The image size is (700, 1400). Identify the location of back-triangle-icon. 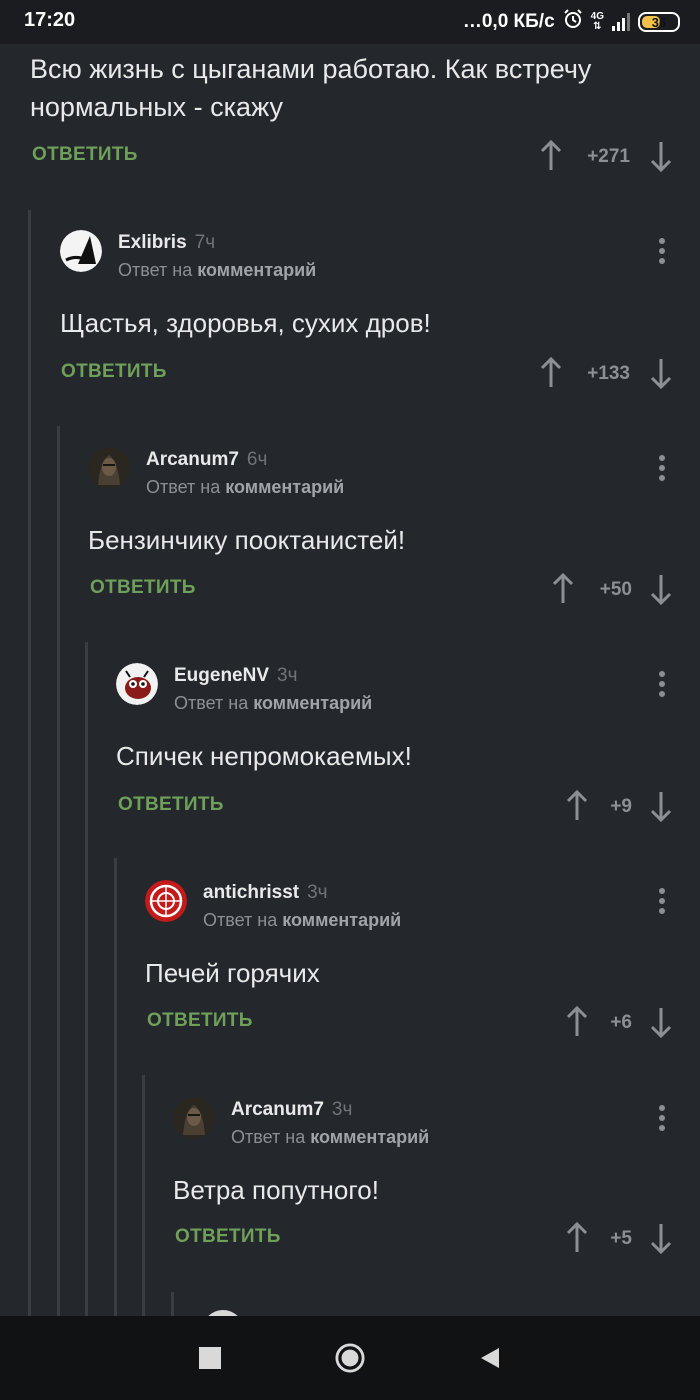
(490, 1358).